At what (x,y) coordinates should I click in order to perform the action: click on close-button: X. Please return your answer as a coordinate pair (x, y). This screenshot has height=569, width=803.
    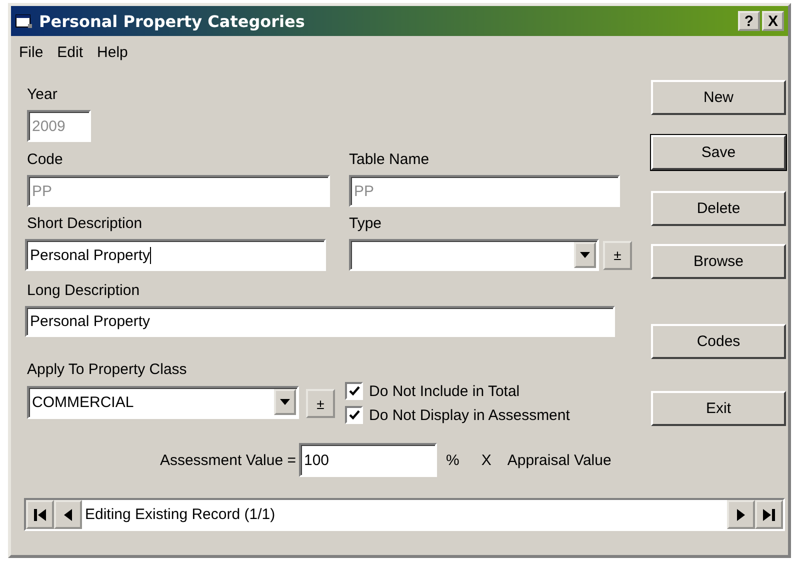
    Looking at the image, I should click on (773, 21).